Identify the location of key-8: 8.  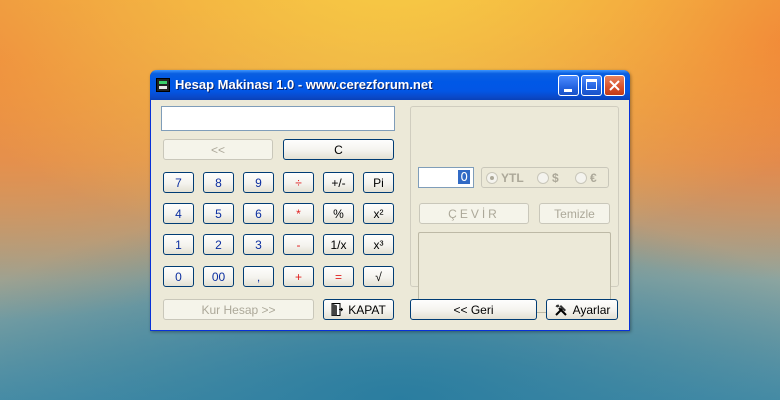
(218, 182).